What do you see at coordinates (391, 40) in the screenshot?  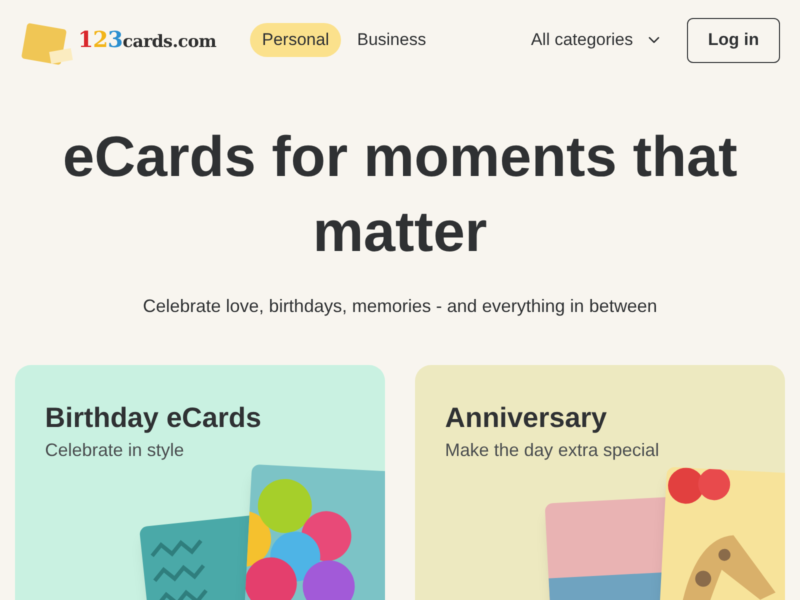 I see `nav-tab: Business` at bounding box center [391, 40].